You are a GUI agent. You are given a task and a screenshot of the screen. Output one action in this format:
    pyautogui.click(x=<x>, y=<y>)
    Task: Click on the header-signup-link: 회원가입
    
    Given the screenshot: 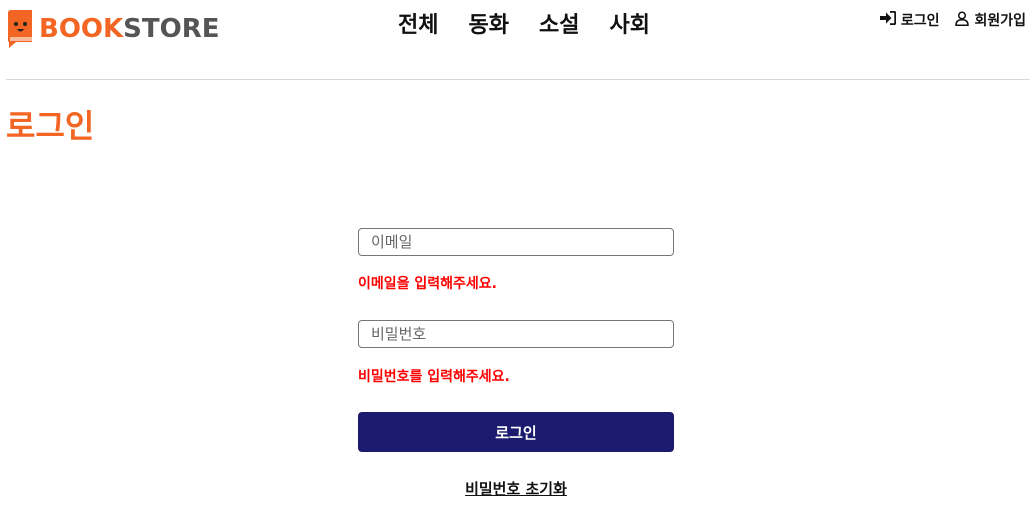 What is the action you would take?
    pyautogui.click(x=990, y=20)
    